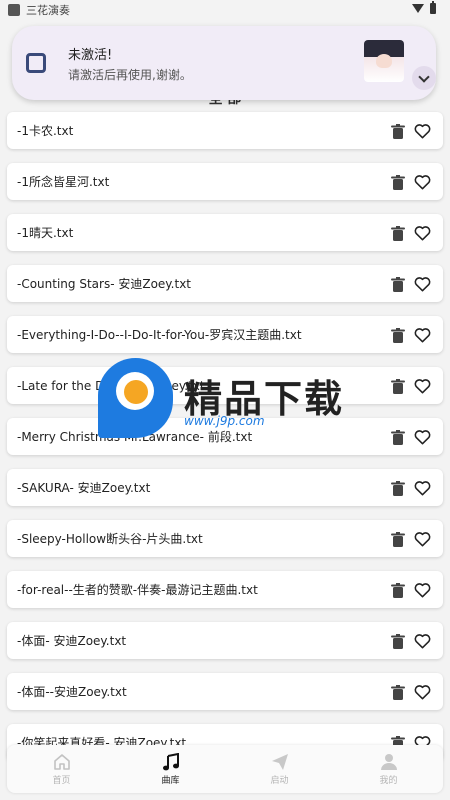 The width and height of the screenshot is (450, 800). Describe the element at coordinates (170, 761) in the screenshot. I see `music-note-icon` at that location.